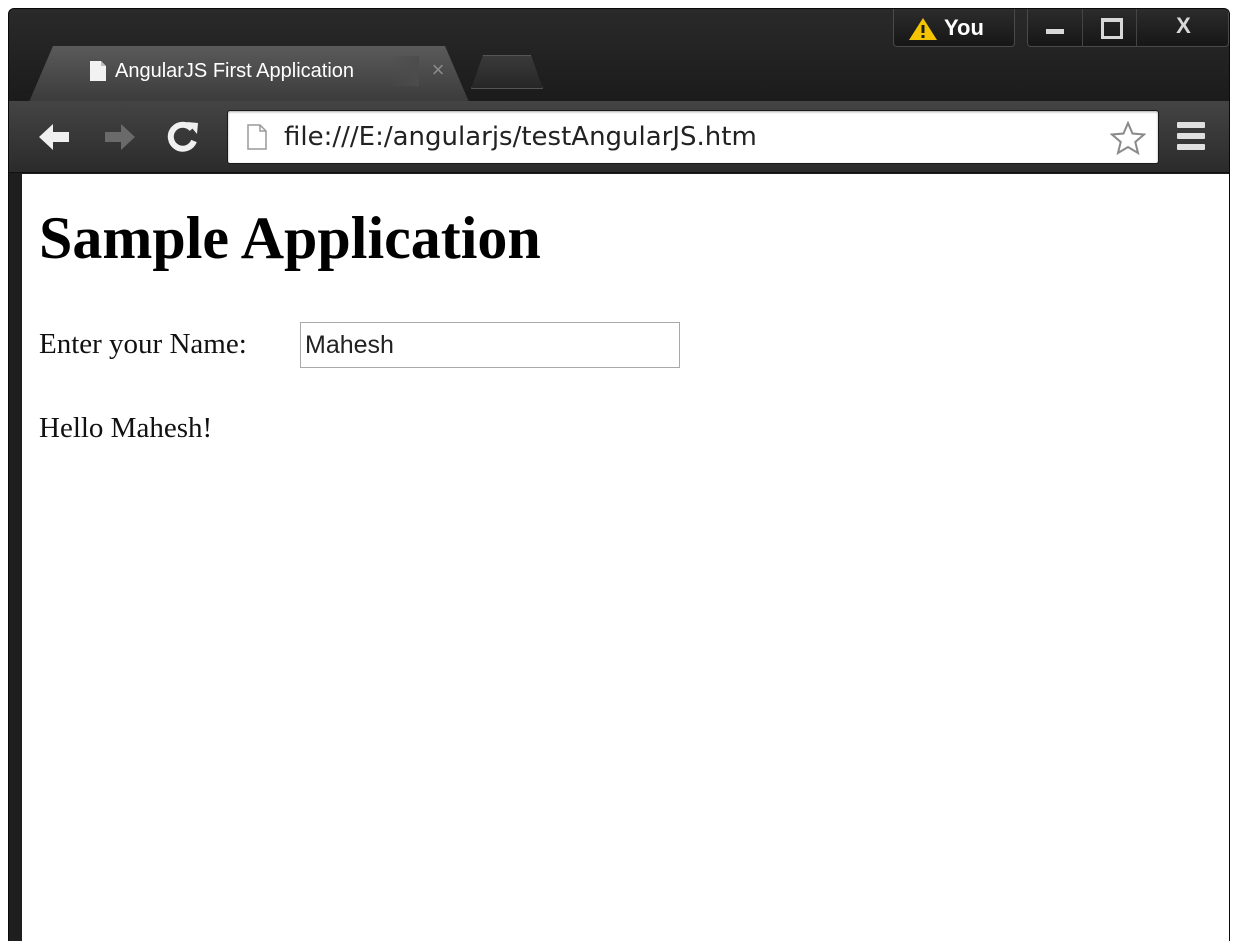 This screenshot has width=1236, height=941. I want to click on back-button, so click(55, 137).